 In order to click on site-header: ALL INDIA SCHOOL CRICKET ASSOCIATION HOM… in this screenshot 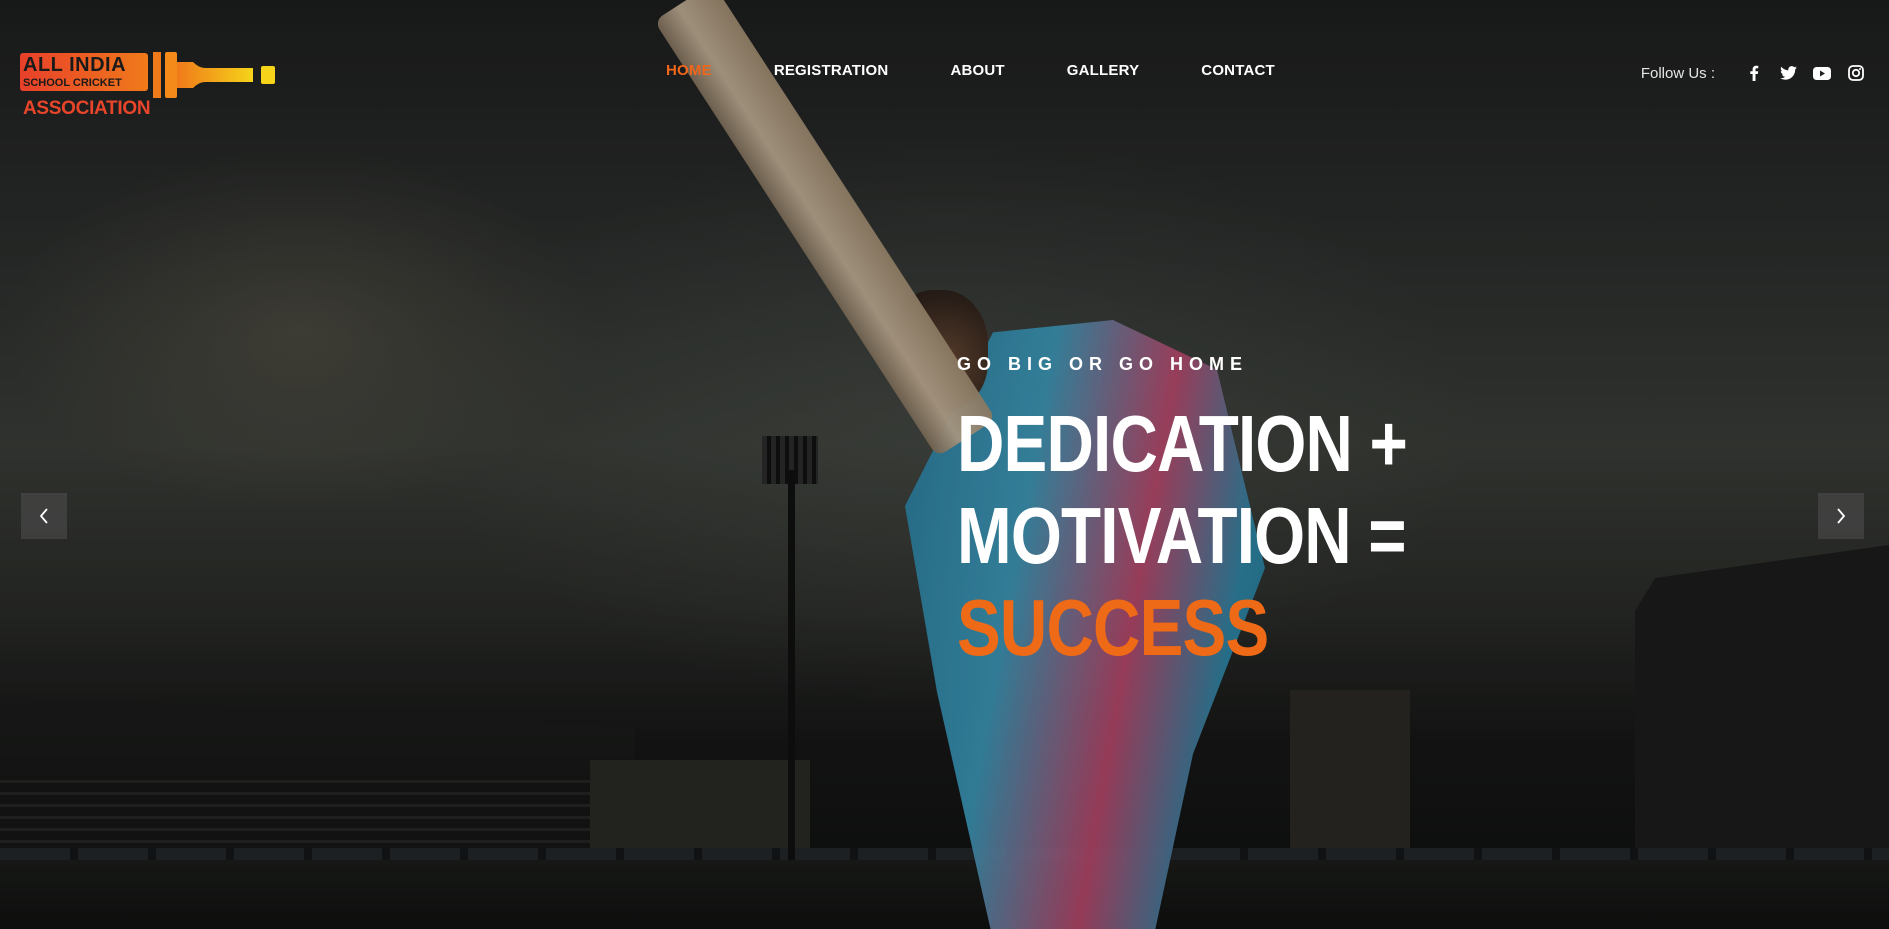, I will do `click(944, 60)`.